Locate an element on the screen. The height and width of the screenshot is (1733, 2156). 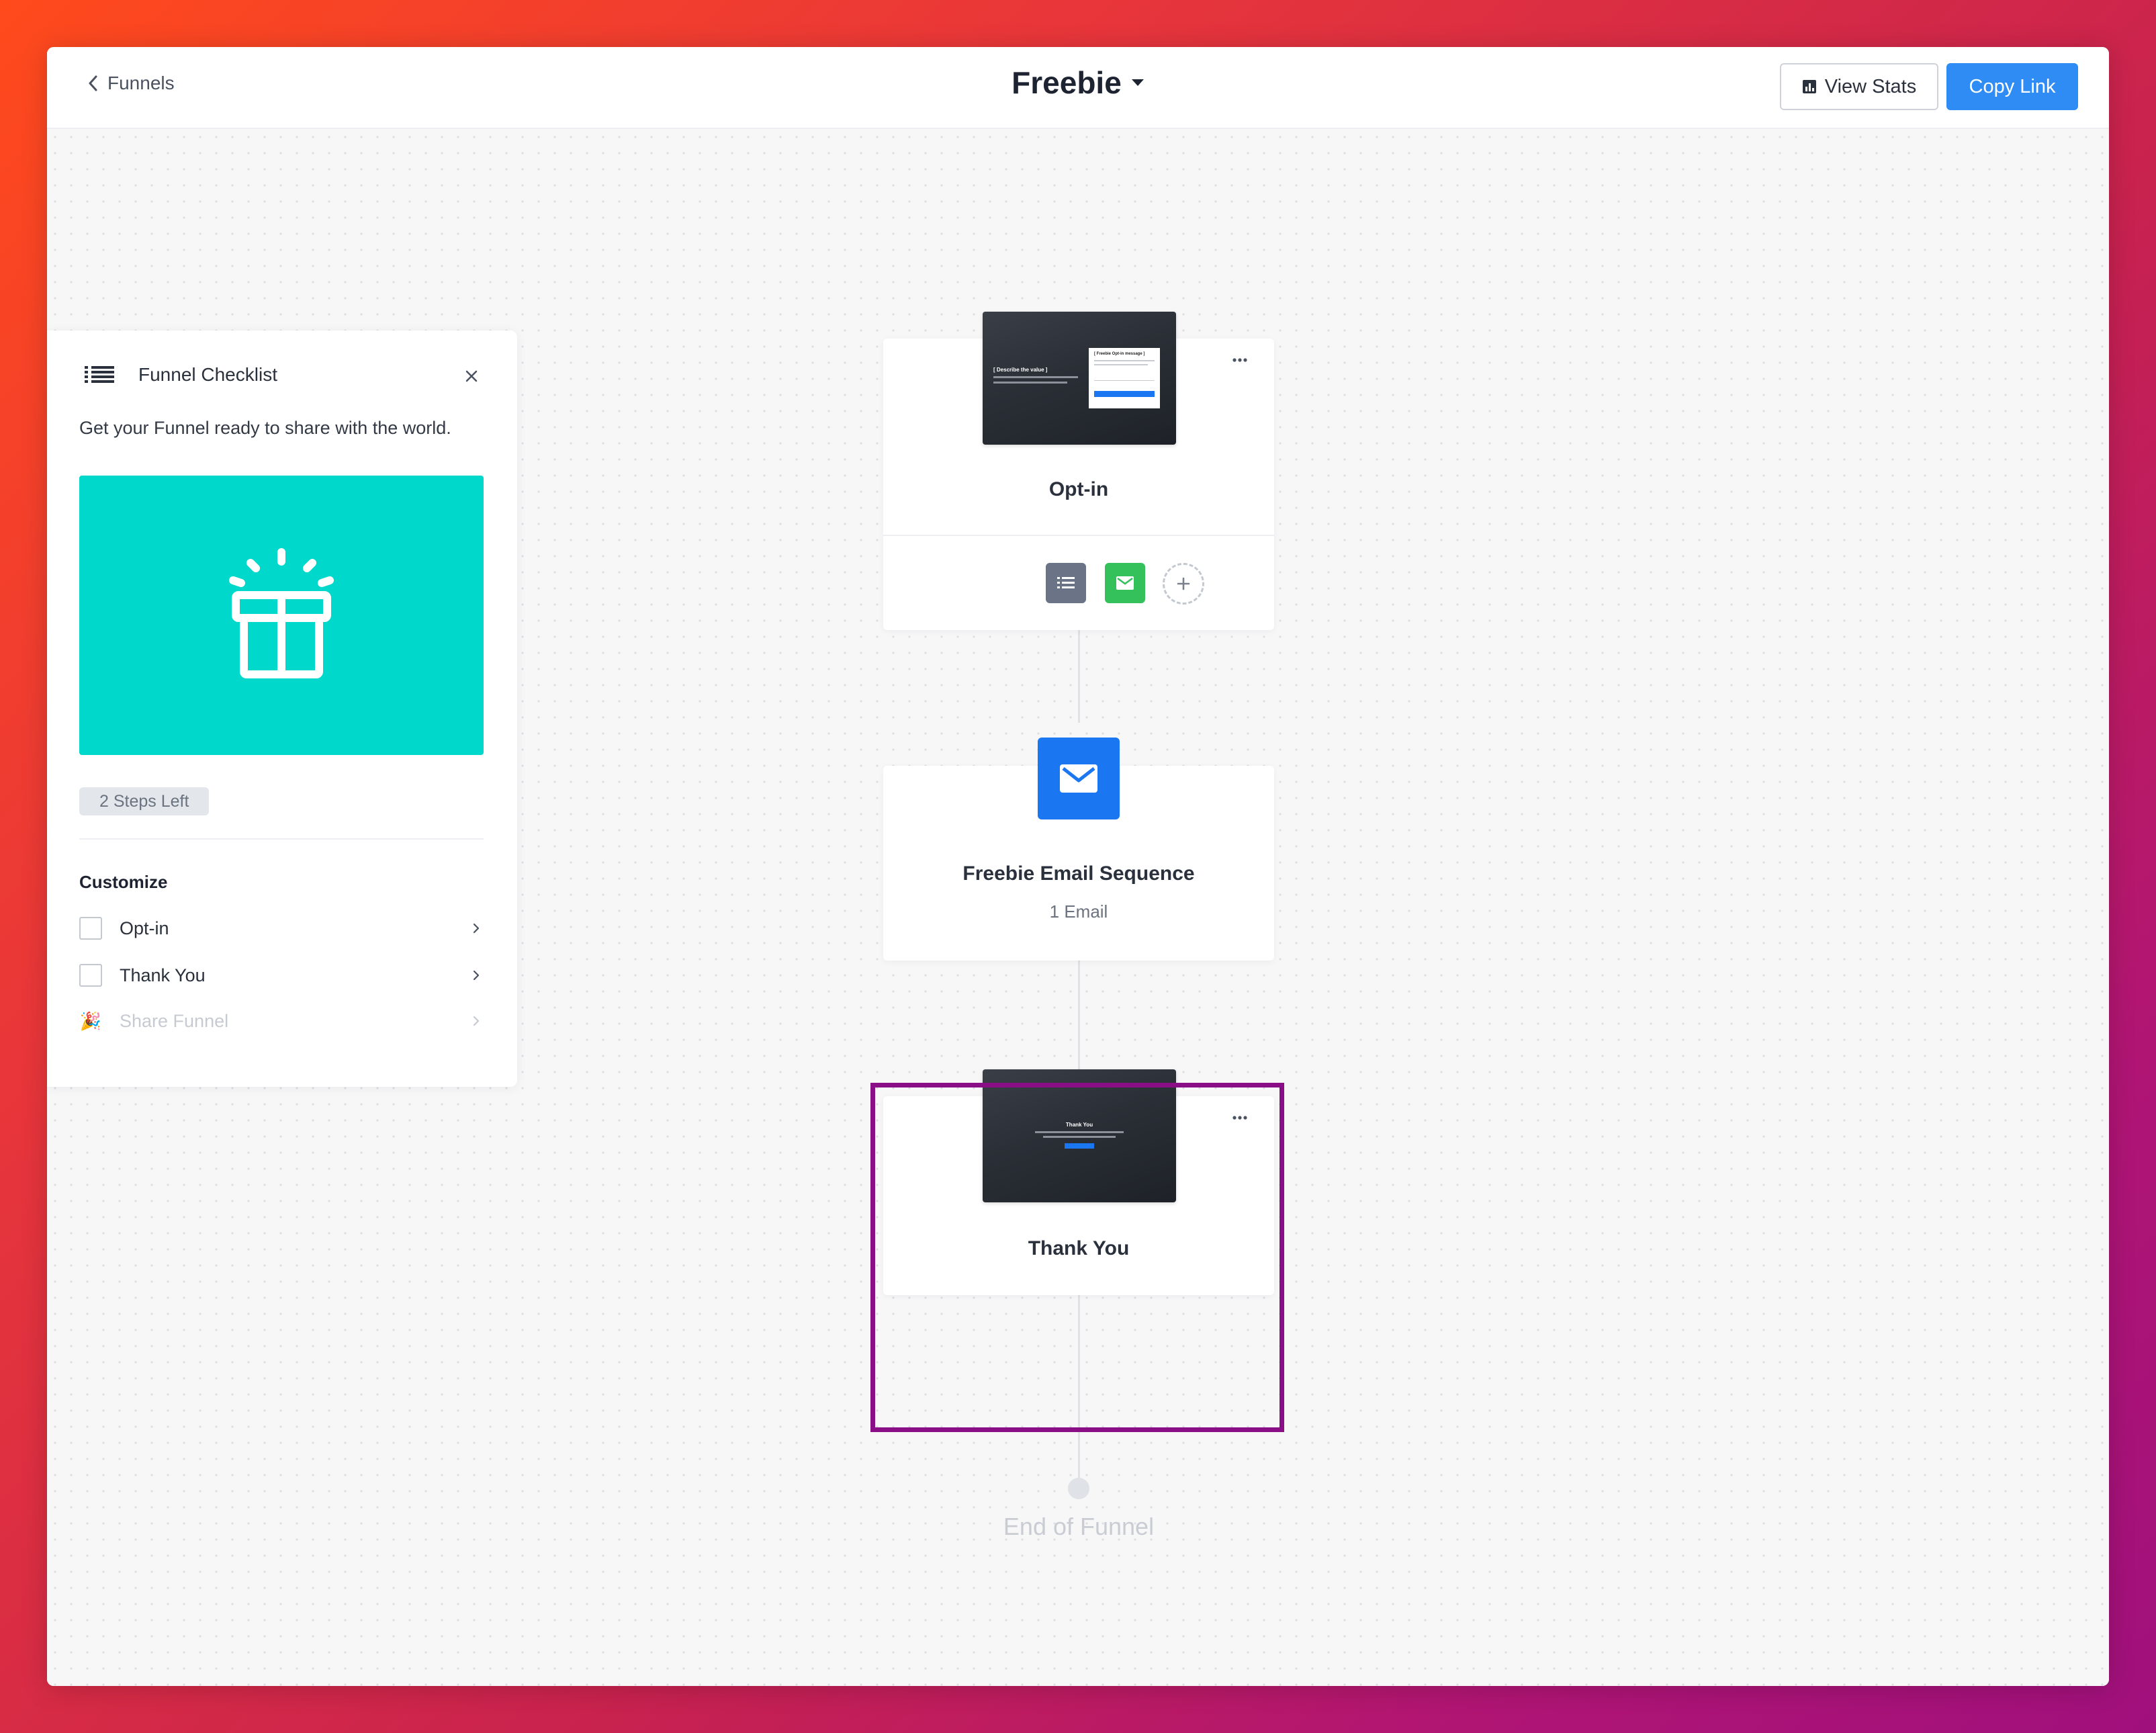
end-of-funnel-label: End of Funnel is located at coordinates (1079, 1526).